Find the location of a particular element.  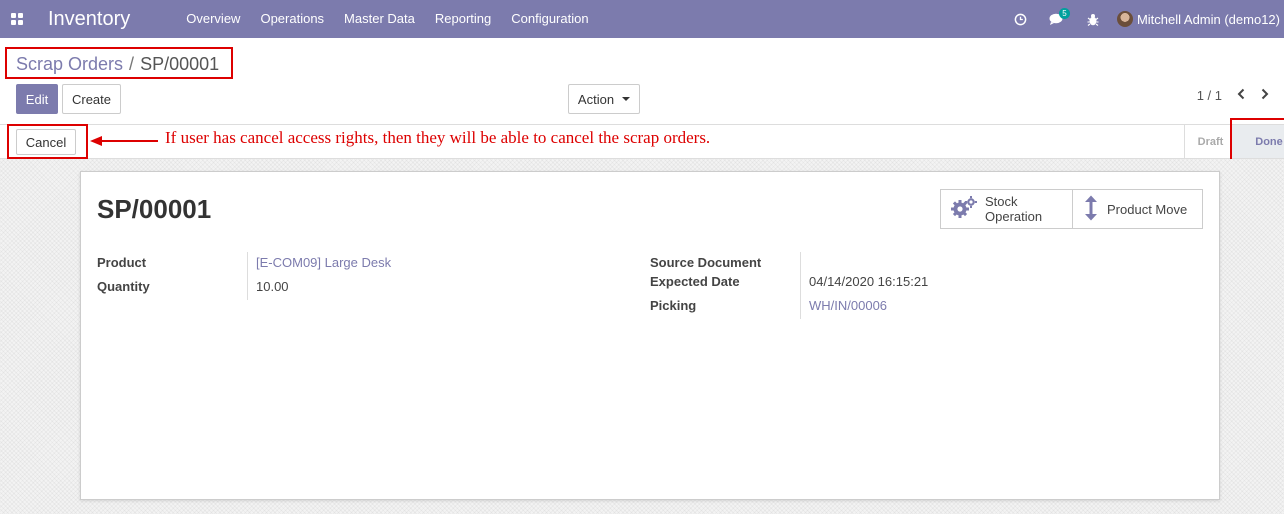

smart-buttons: Stock Operation Product Move is located at coordinates (1071, 209).